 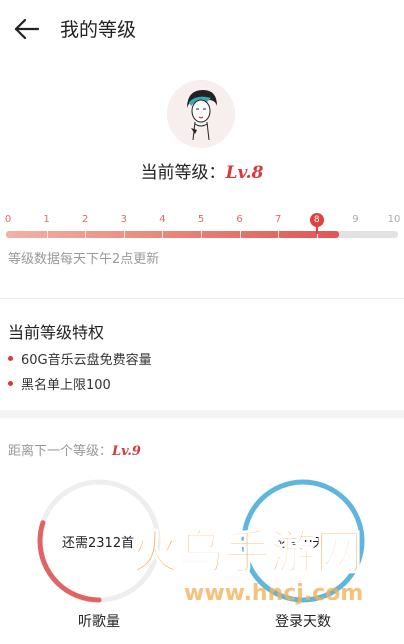 What do you see at coordinates (86, 360) in the screenshot?
I see `privilege-text: 60G音乐云盘免费容量` at bounding box center [86, 360].